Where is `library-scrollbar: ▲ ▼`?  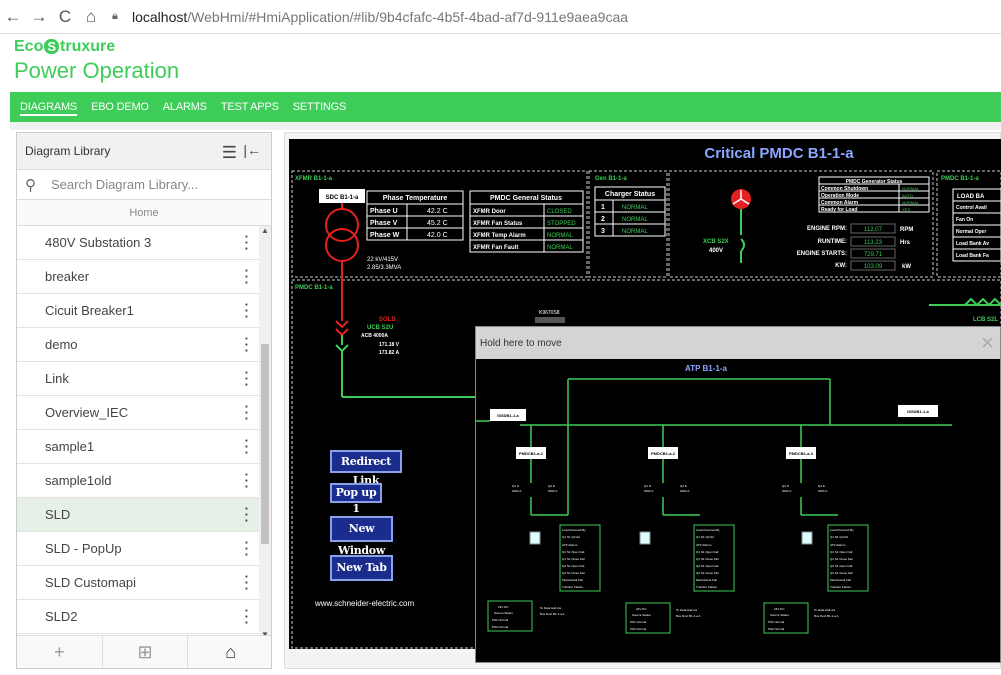
library-scrollbar: ▲ ▼ is located at coordinates (265, 432).